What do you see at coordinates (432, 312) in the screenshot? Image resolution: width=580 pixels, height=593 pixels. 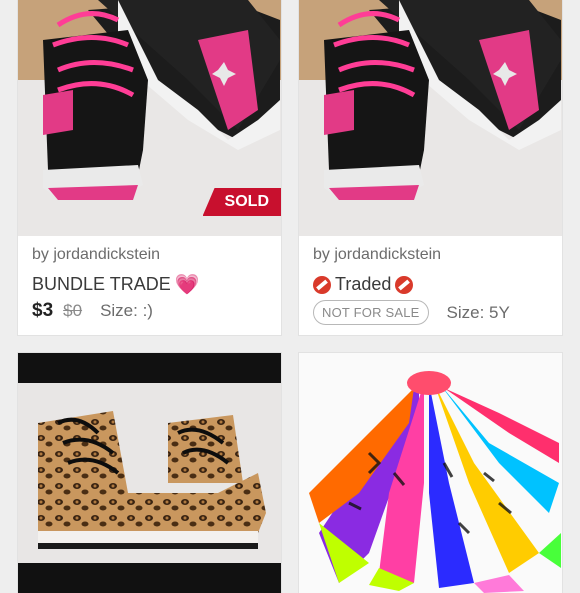 I see `listing-details: NOT FOR SALE Size: 5Y` at bounding box center [432, 312].